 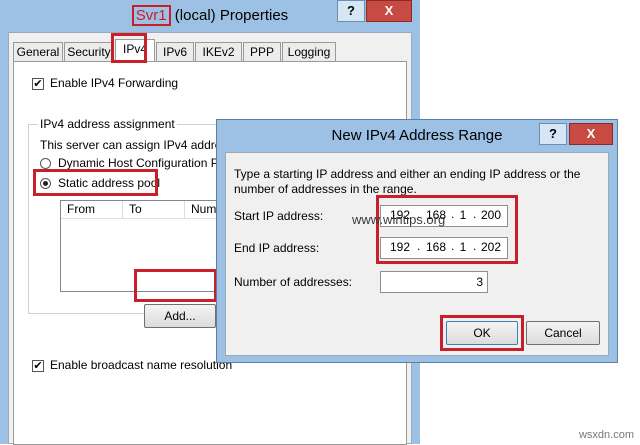 I want to click on server-name: Svr1, so click(x=151, y=15).